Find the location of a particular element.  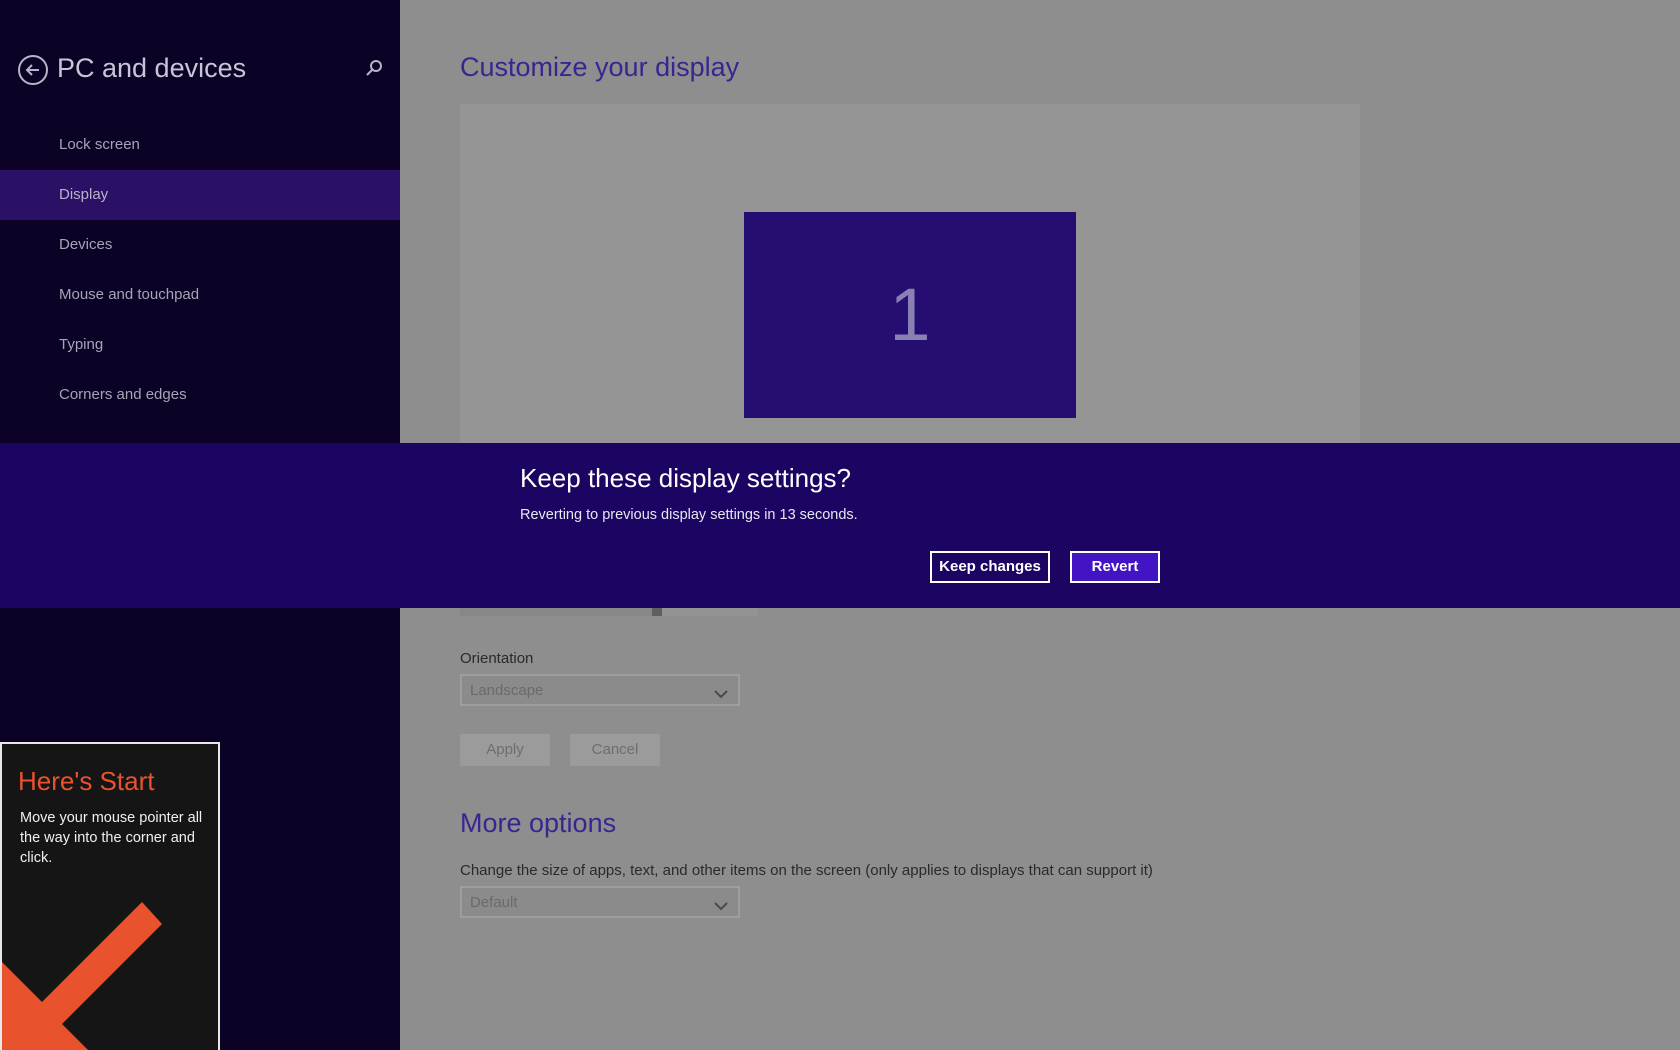

search-icon is located at coordinates (374, 71).